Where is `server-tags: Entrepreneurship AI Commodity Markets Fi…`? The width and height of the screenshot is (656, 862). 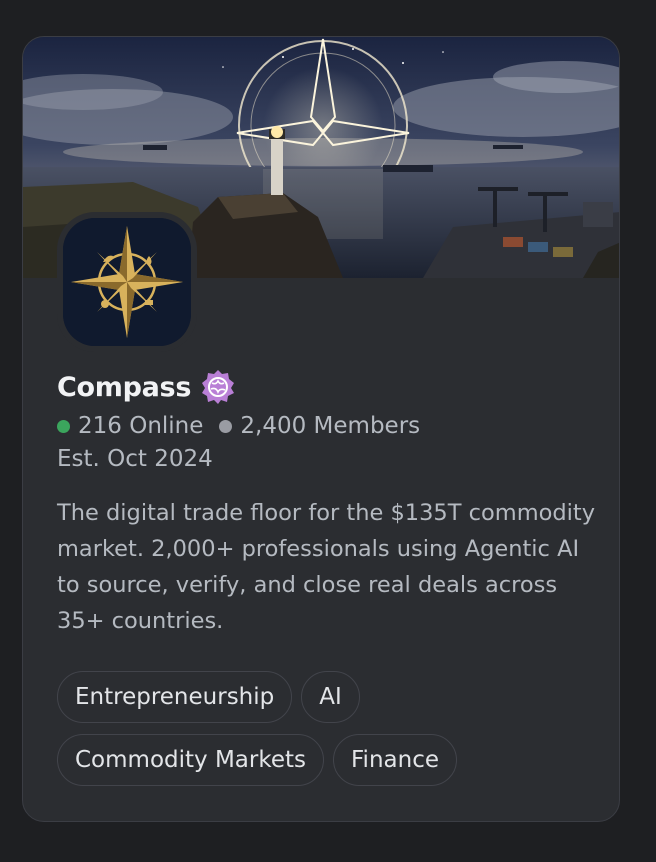
server-tags: Entrepreneurship AI Commodity Markets Fi… is located at coordinates (327, 734).